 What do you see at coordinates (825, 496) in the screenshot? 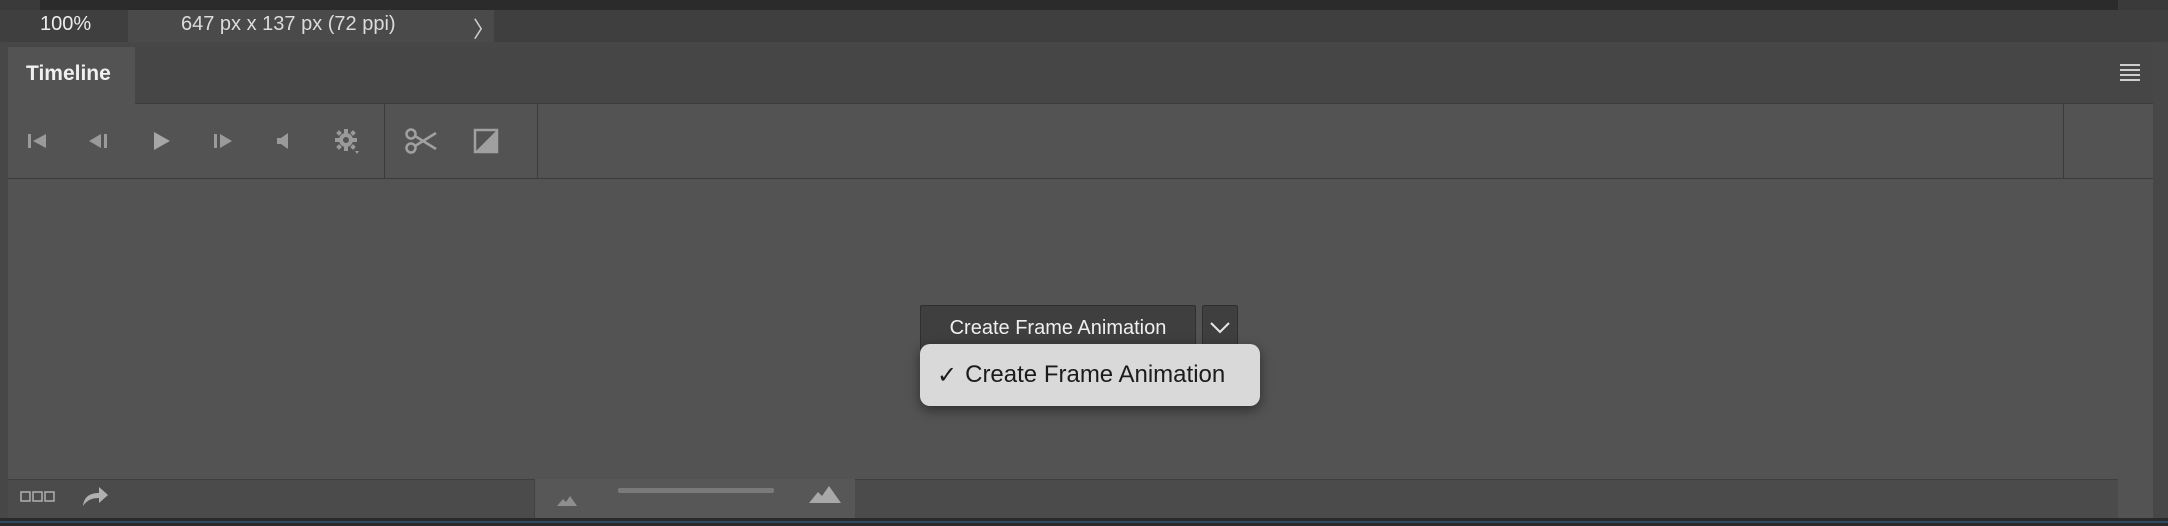
I see `zoom-in-icon` at bounding box center [825, 496].